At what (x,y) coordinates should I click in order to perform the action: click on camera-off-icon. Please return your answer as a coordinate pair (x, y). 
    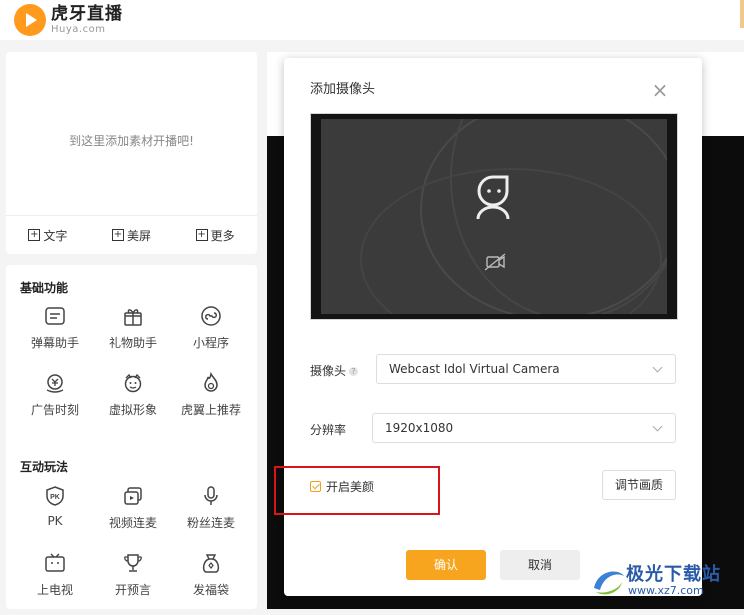
    Looking at the image, I should click on (495, 262).